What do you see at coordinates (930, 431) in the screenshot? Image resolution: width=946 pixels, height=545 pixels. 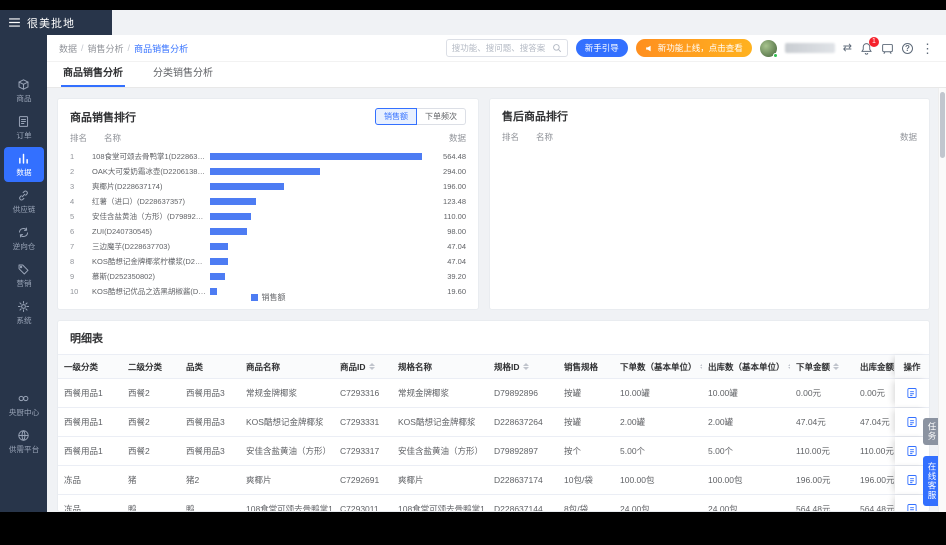 I see `task-tab: 任务` at bounding box center [930, 431].